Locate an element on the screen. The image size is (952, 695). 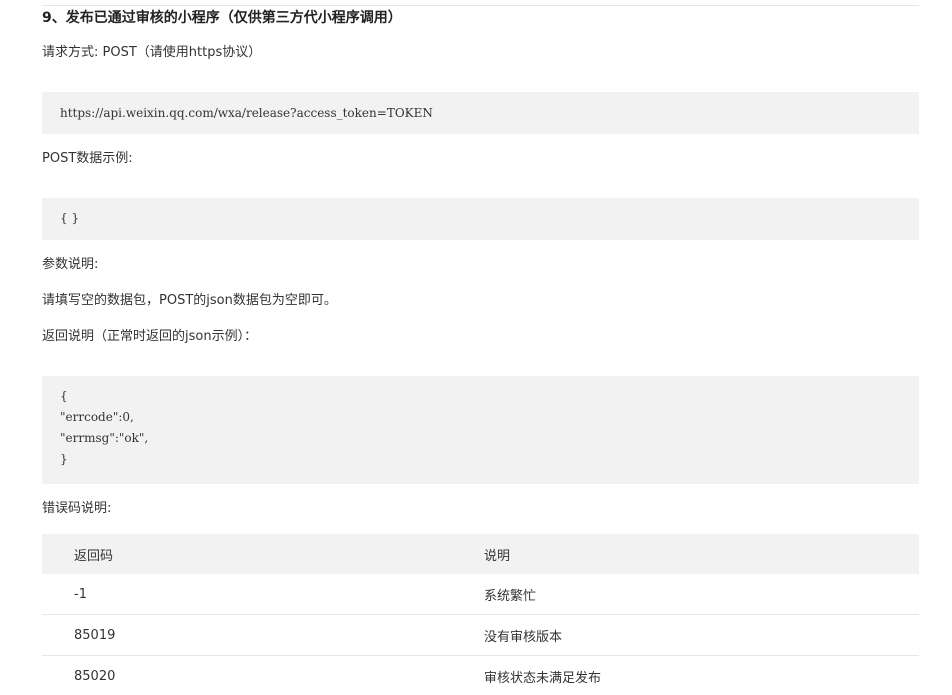
return-code-line: { is located at coordinates (64, 396).